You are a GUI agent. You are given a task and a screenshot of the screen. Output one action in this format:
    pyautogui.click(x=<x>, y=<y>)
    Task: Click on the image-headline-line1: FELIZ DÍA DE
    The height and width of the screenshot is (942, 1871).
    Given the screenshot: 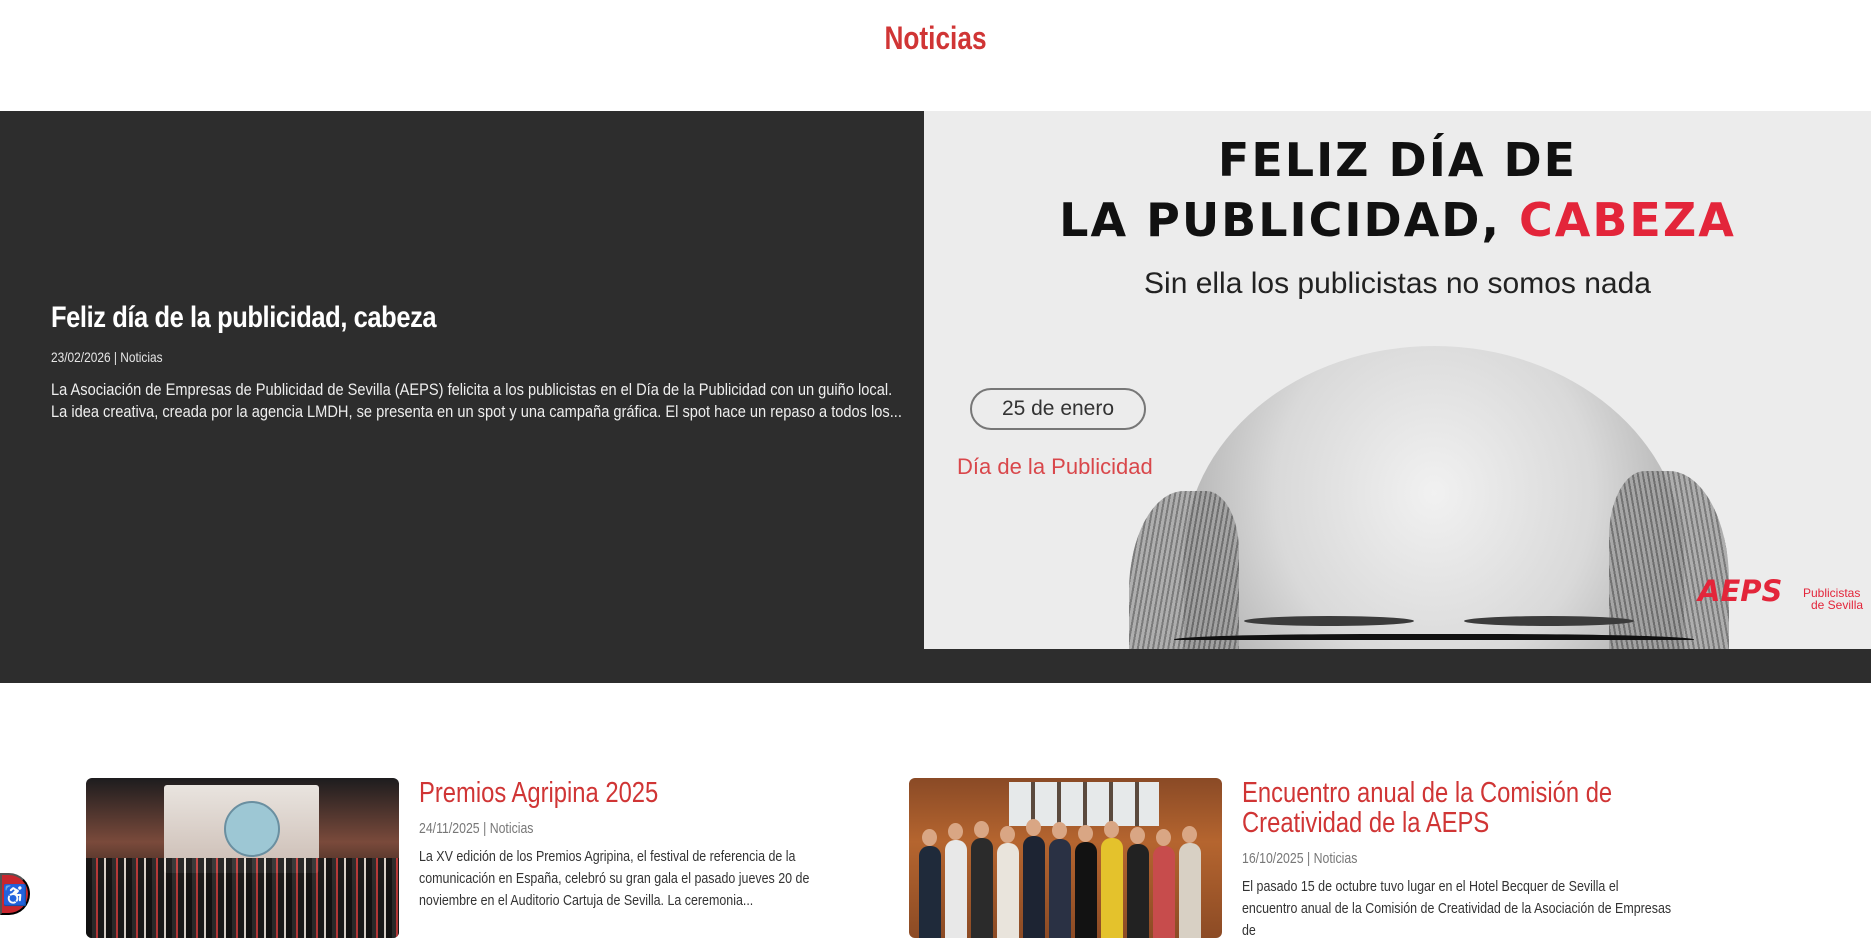 What is the action you would take?
    pyautogui.click(x=1397, y=160)
    